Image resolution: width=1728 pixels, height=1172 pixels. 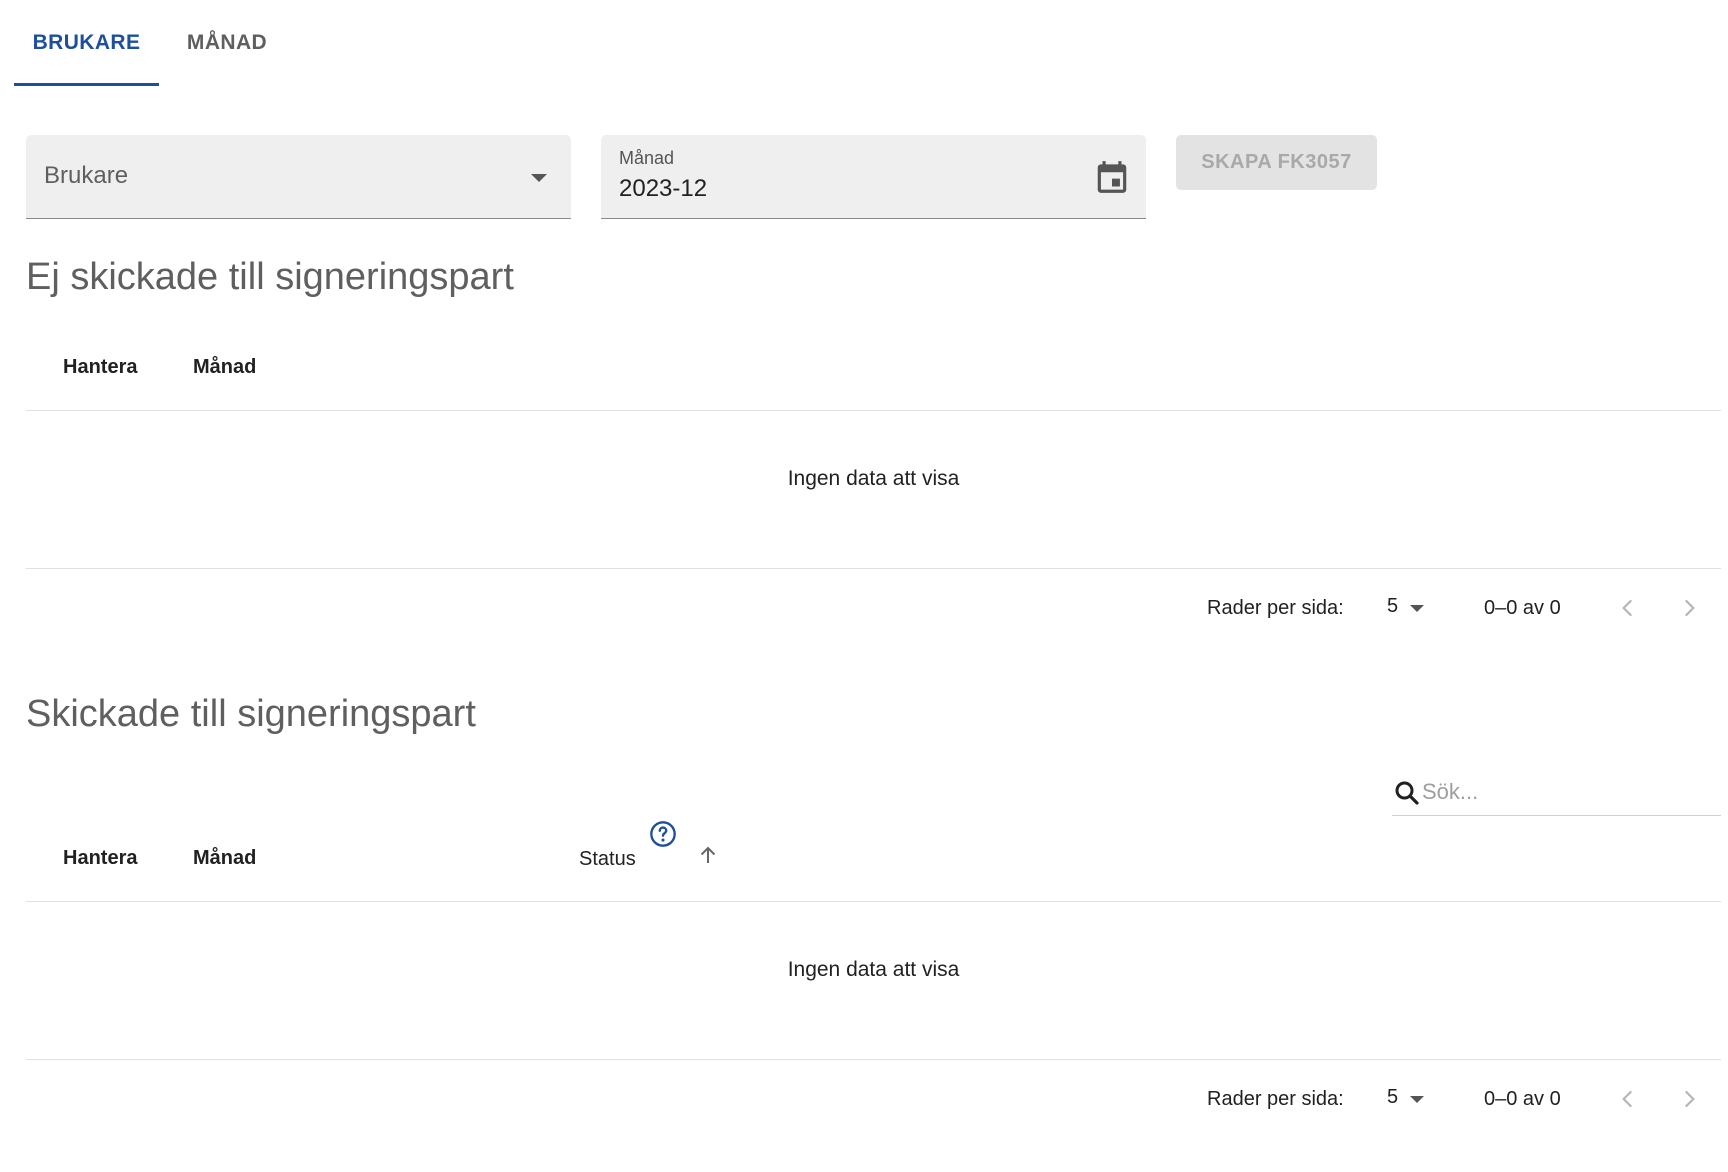 I want to click on tab-brukare: BRUKARE, so click(x=86, y=43).